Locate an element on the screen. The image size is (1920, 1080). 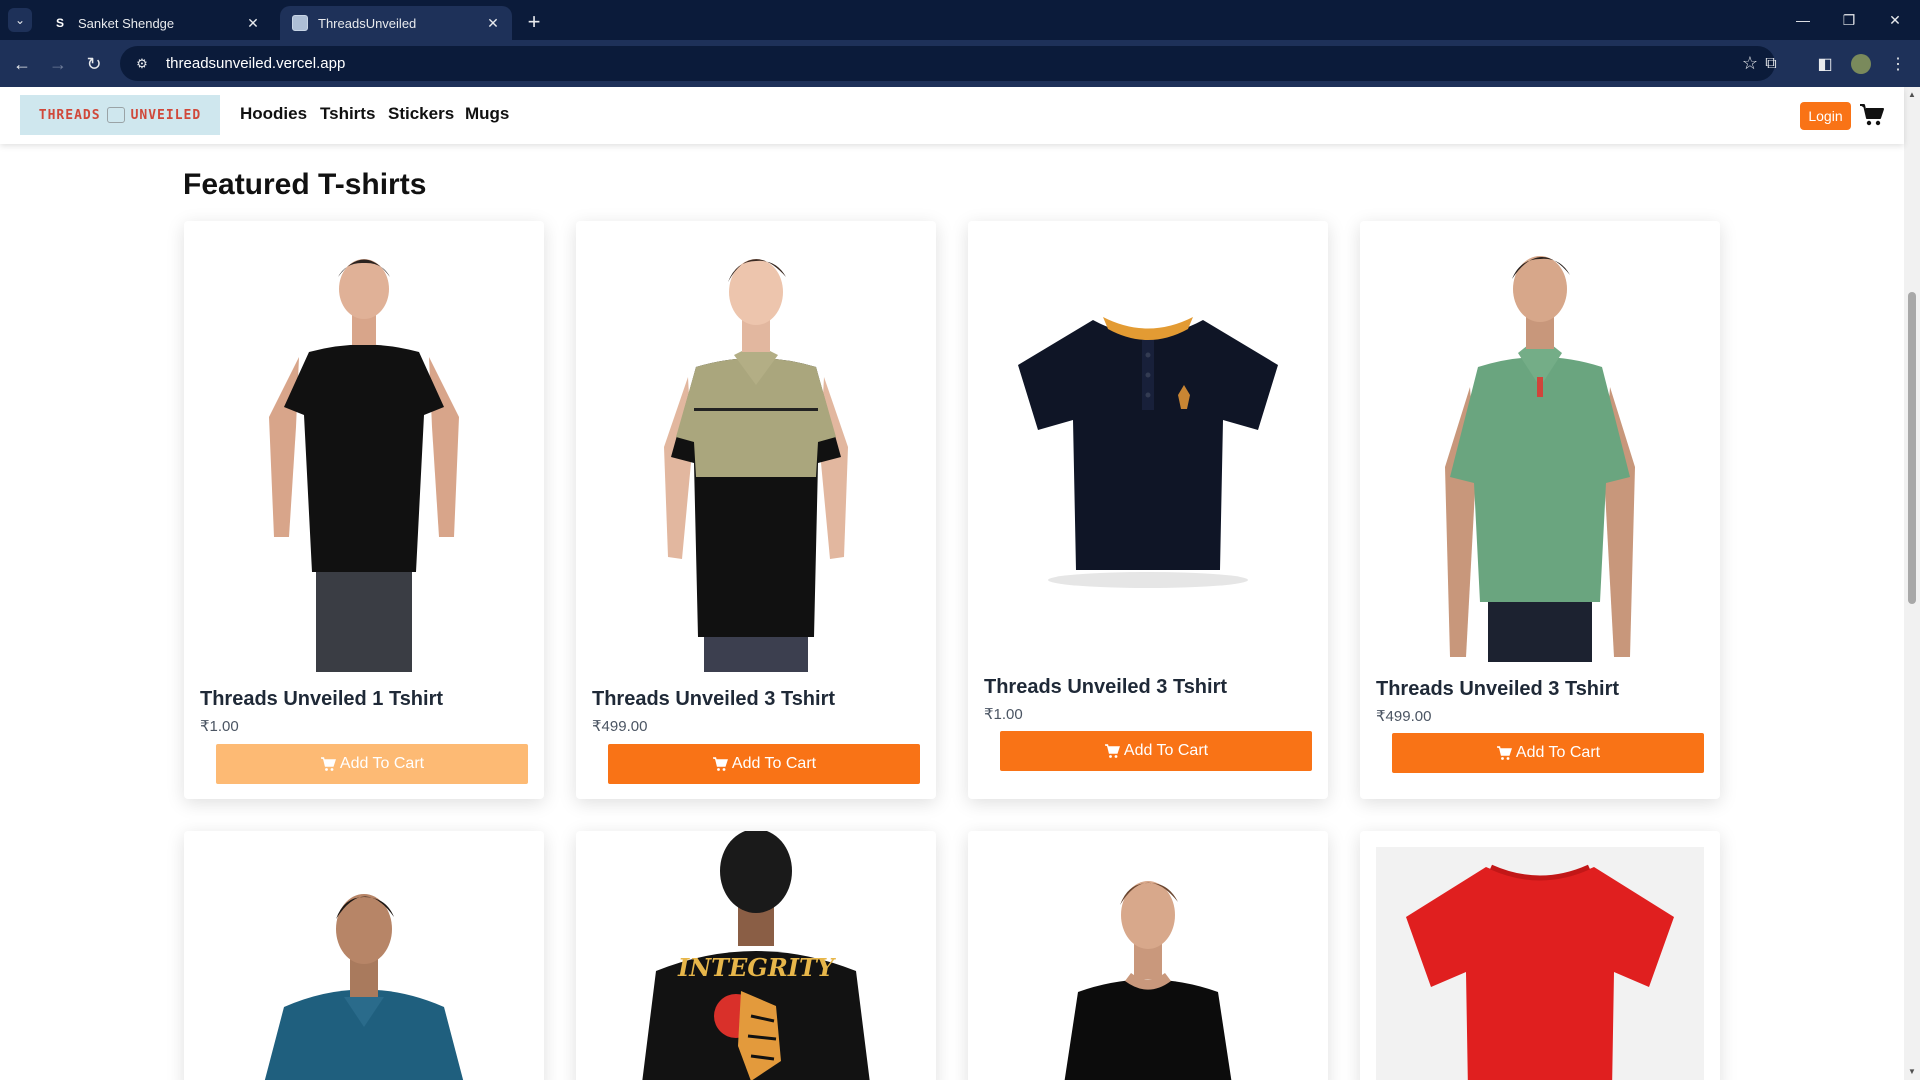
close-window-icon: ✕ is located at coordinates (1895, 20).